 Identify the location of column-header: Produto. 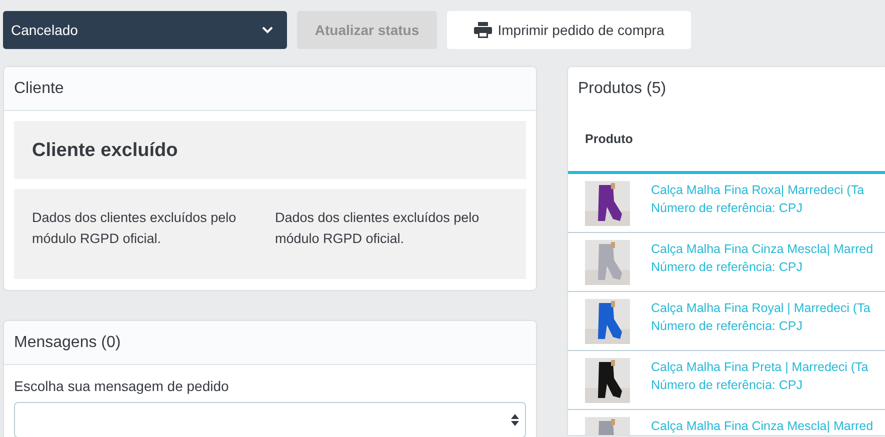
(726, 142).